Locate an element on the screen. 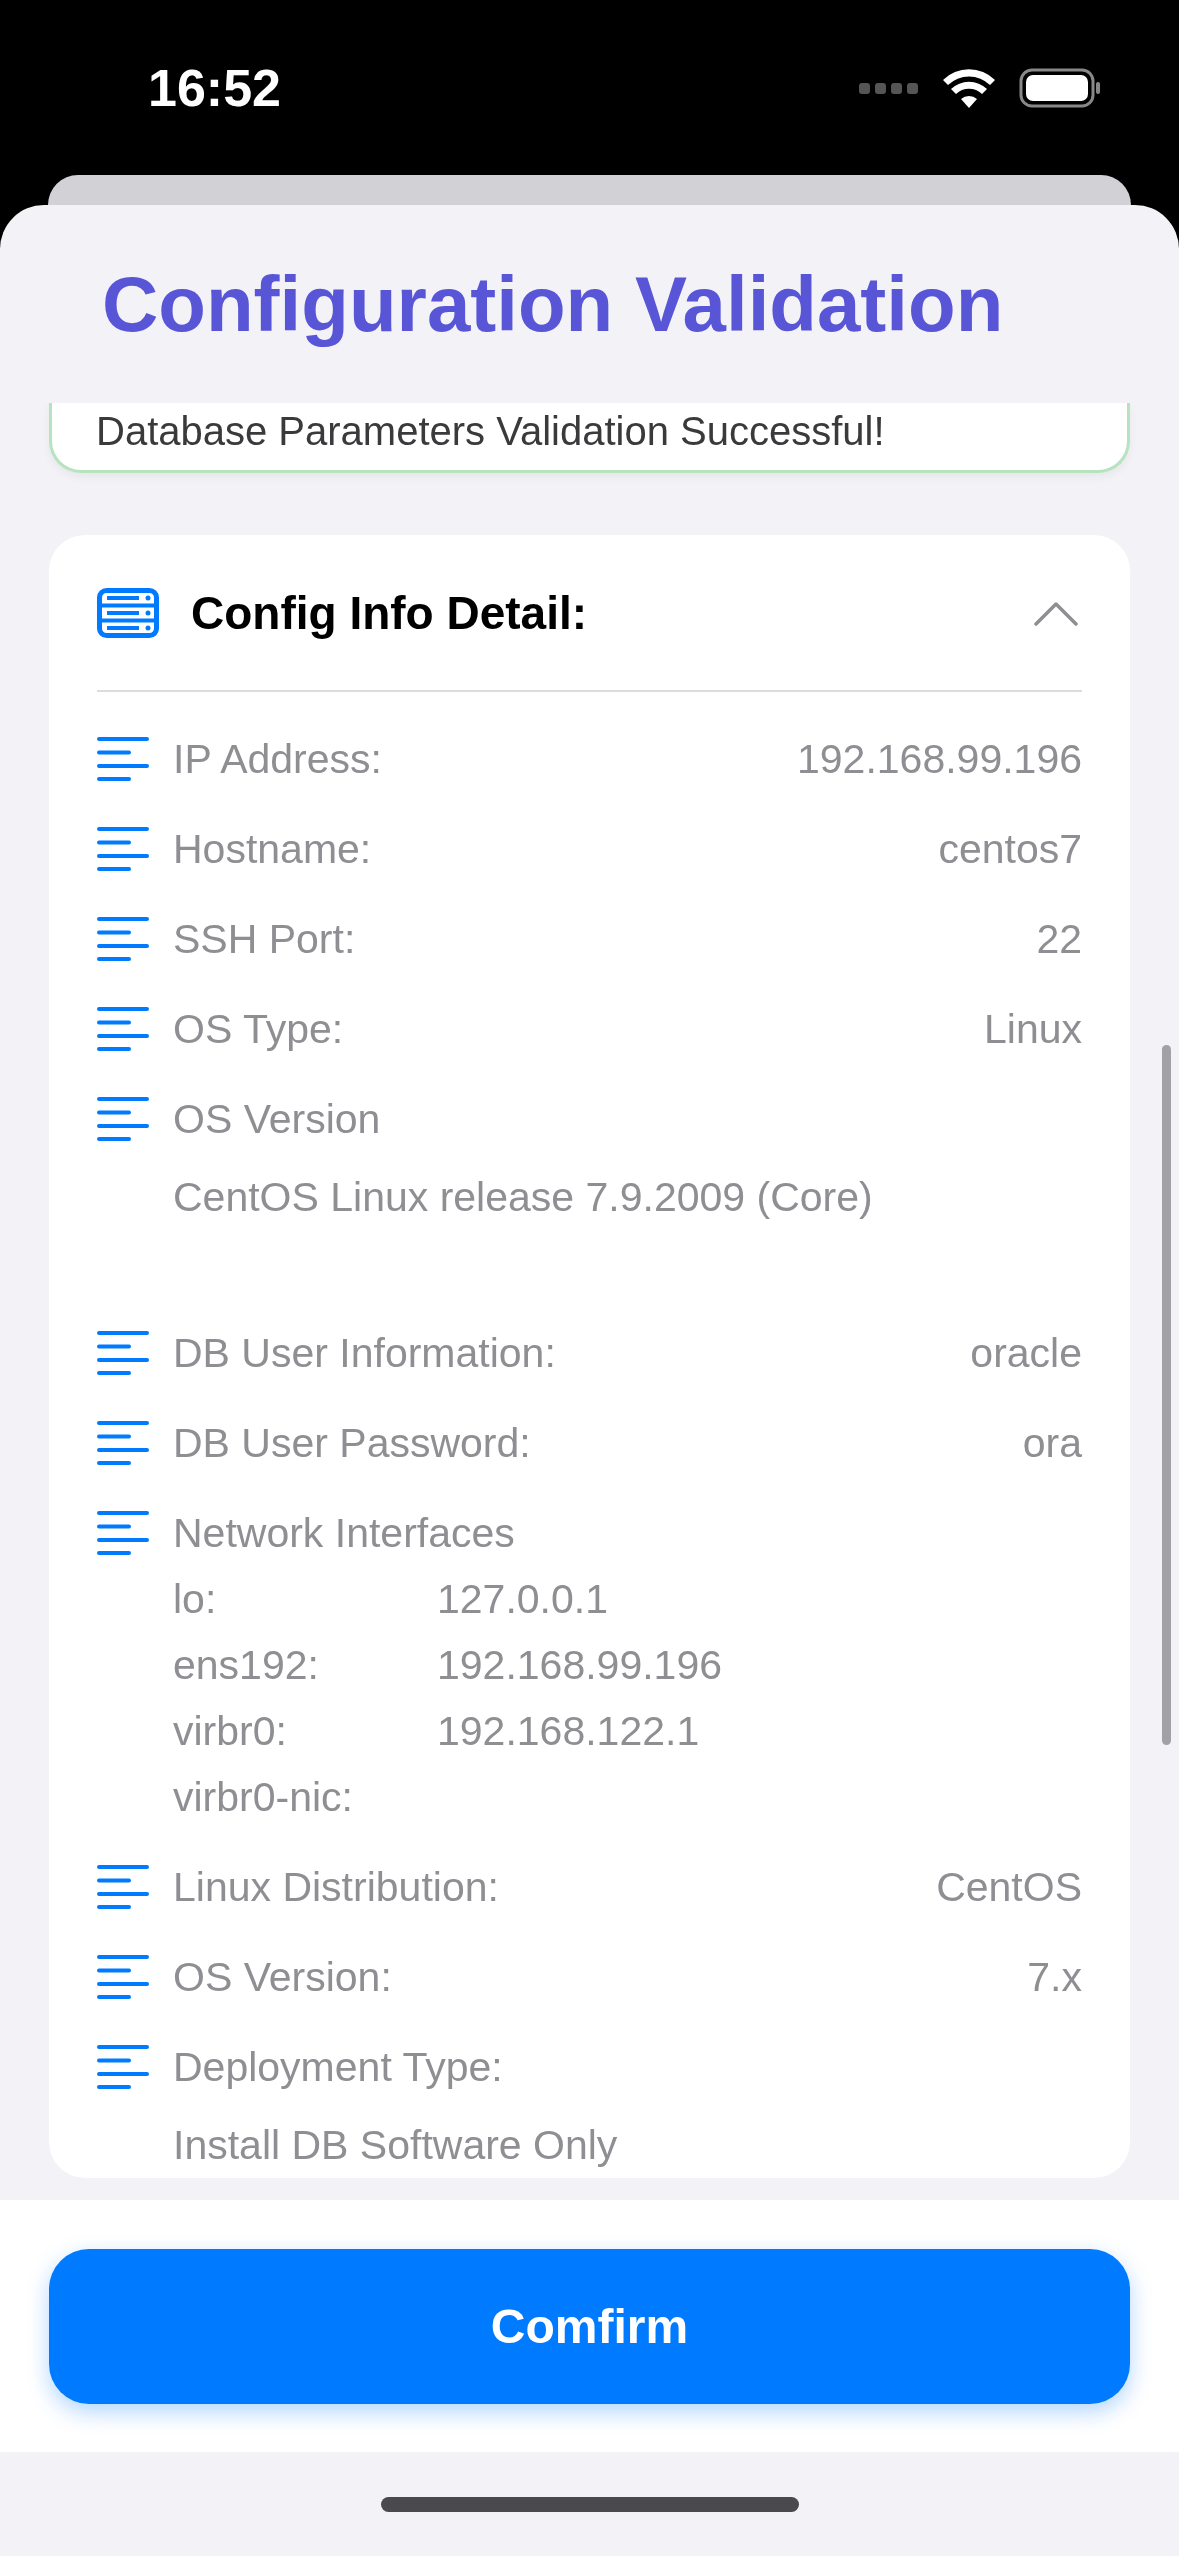 Image resolution: width=1179 pixels, height=2556 pixels. field-label: Hostname: is located at coordinates (273, 849).